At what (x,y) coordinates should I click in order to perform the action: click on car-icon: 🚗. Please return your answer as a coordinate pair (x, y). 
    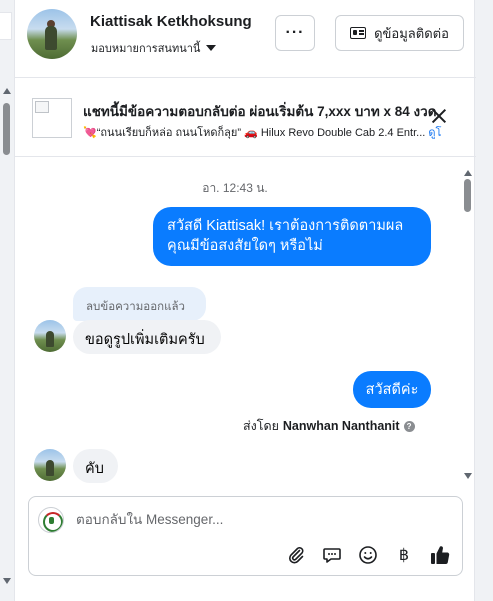
    Looking at the image, I should click on (251, 133).